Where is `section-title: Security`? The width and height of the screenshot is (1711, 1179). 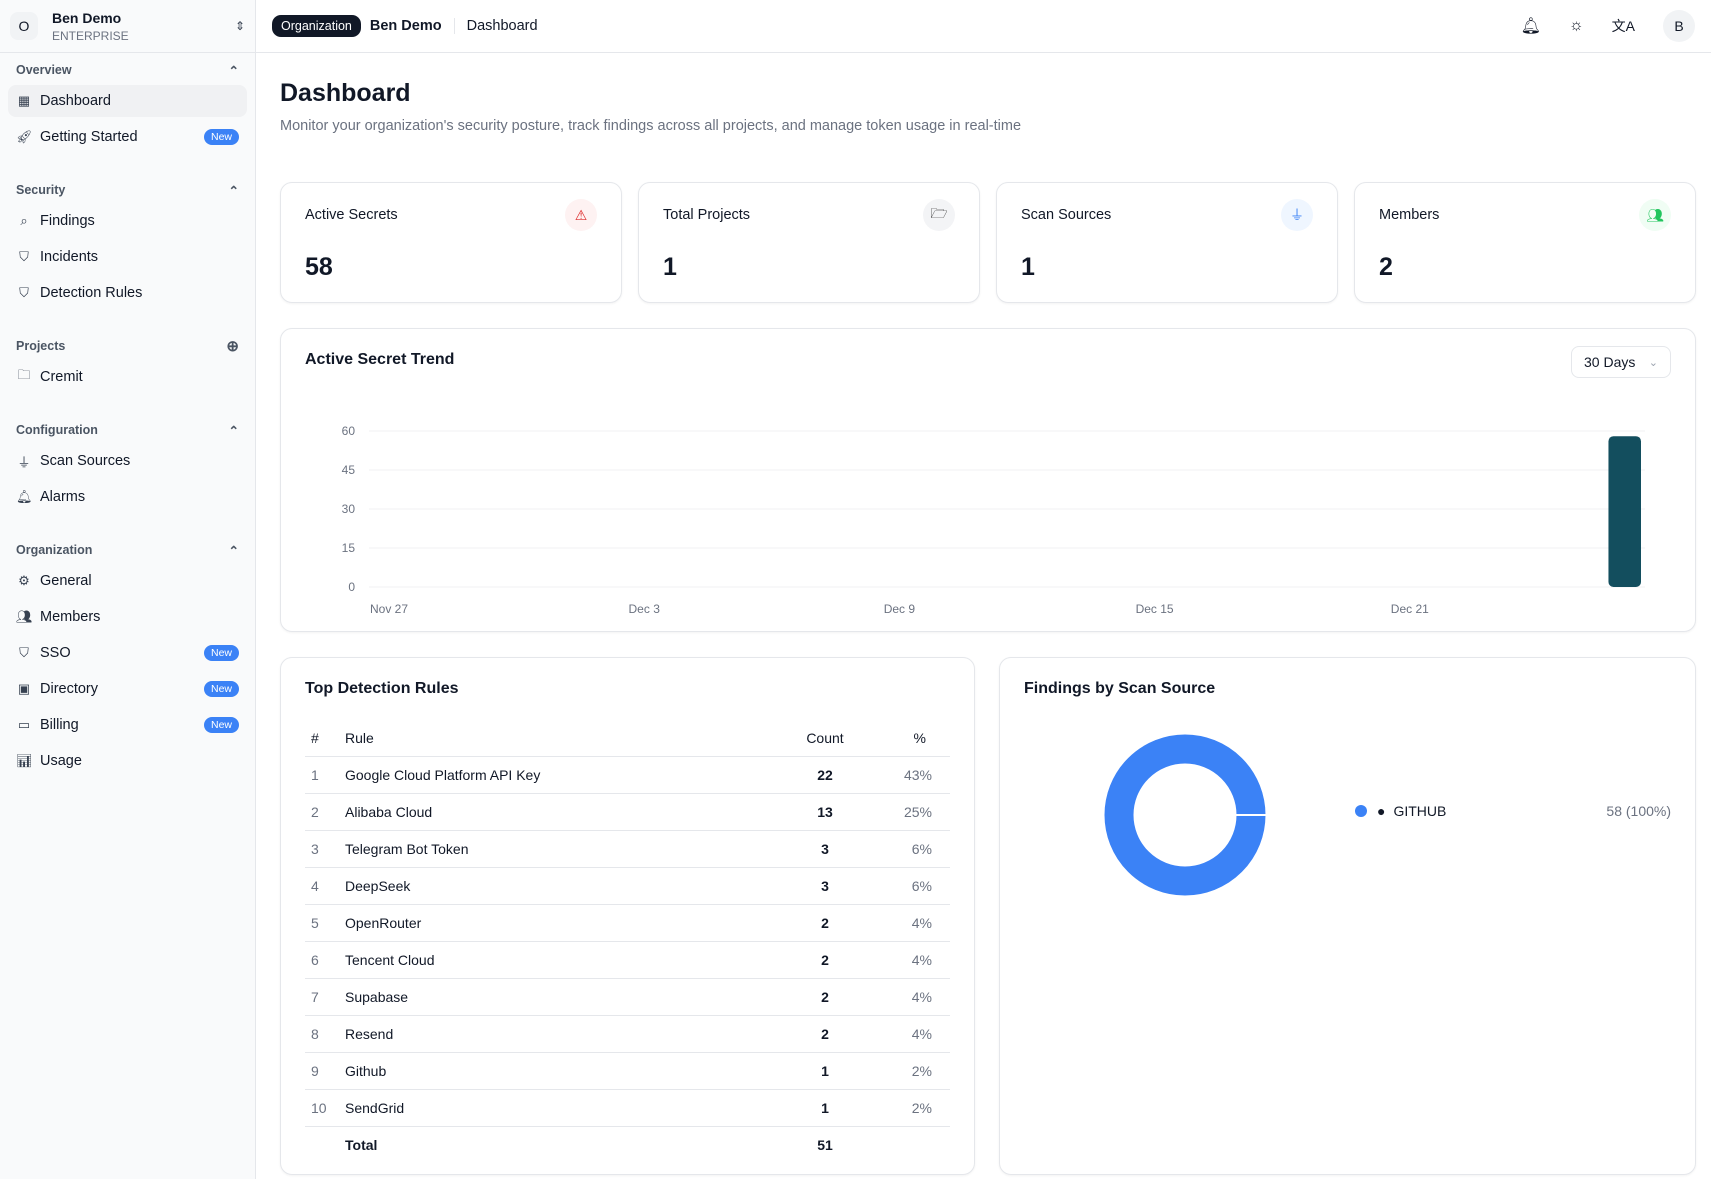
section-title: Security is located at coordinates (41, 190).